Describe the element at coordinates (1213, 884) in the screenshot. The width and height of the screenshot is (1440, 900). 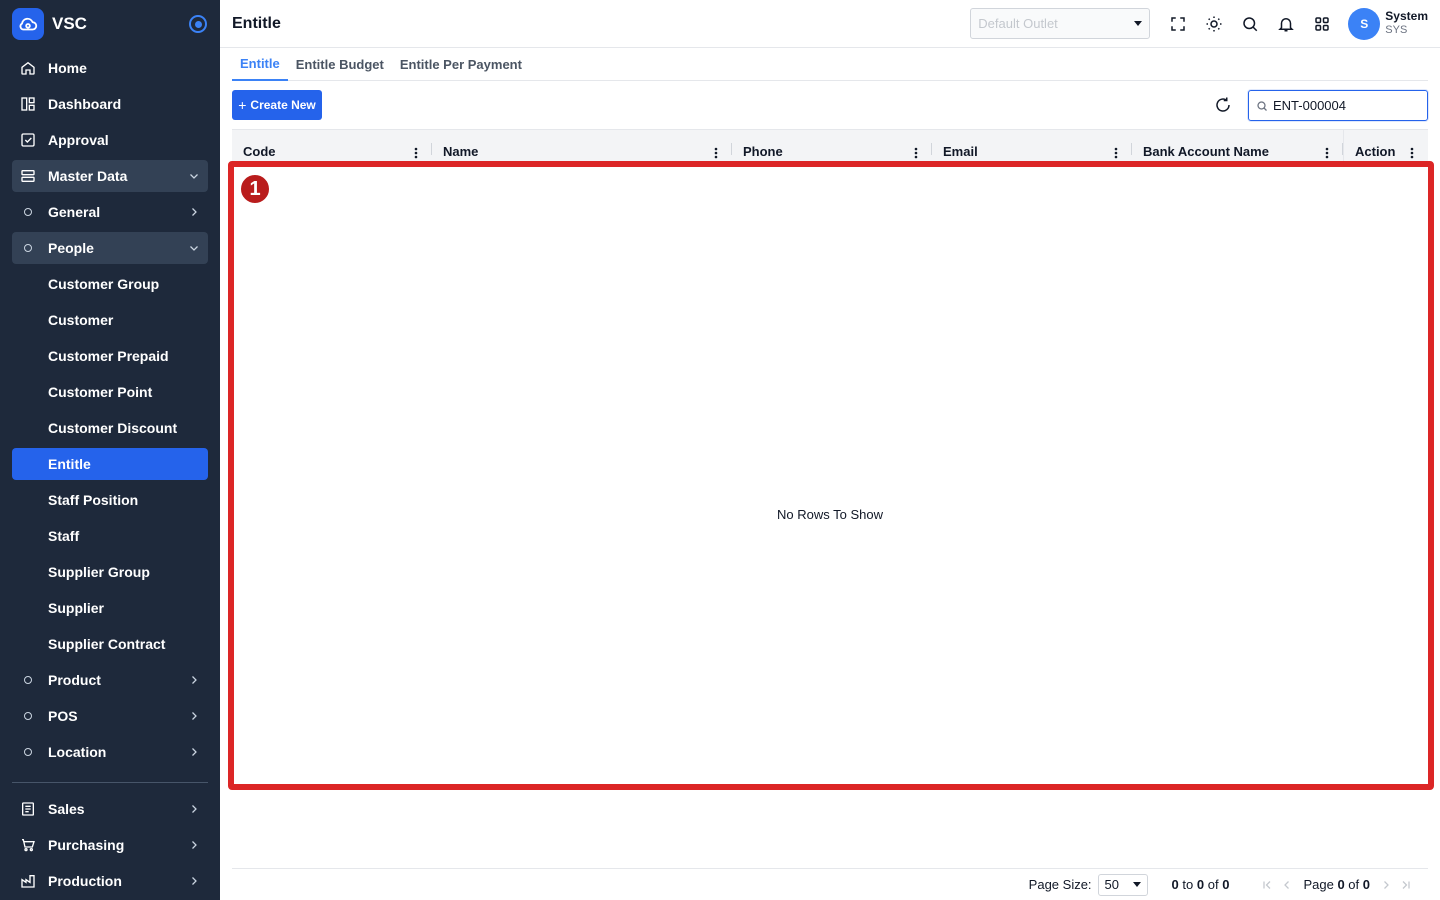
I see `range-of-word: of` at that location.